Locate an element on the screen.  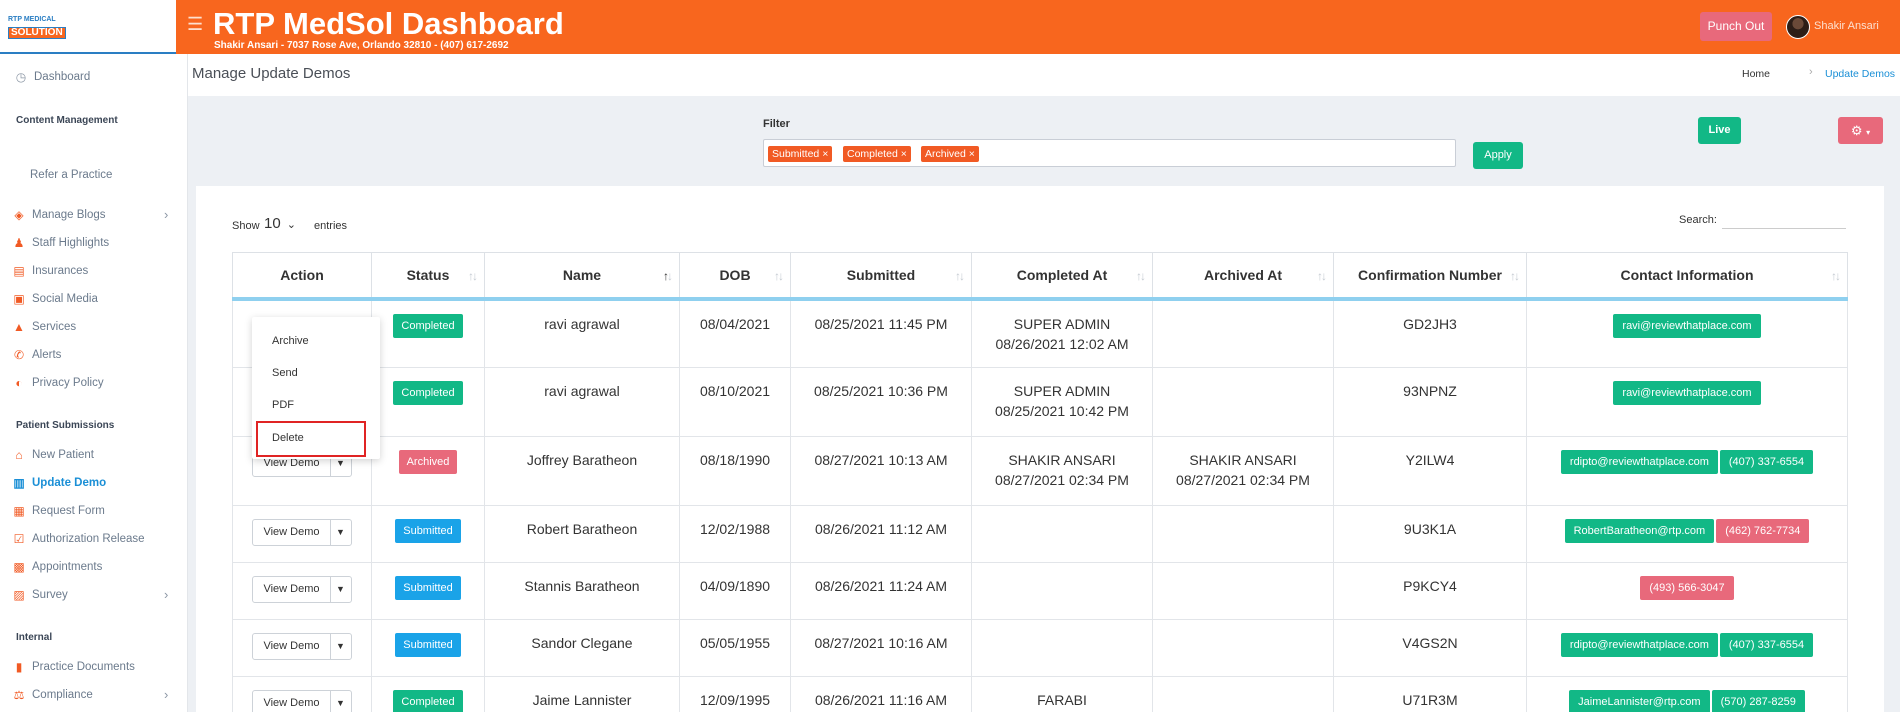
col-confirmation: Confirmation Number ↑↓ is located at coordinates (1430, 276).